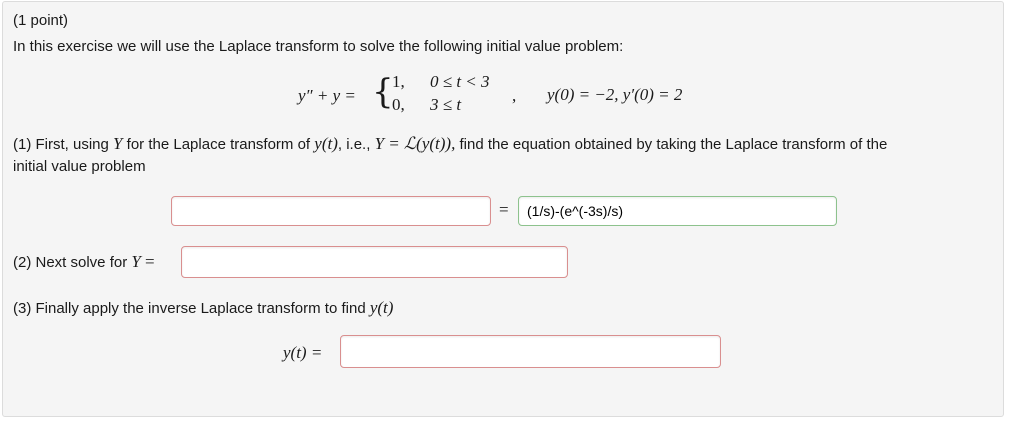 The width and height of the screenshot is (1024, 422). I want to click on part2-label: (2) Next solve for Y =, so click(84, 262).